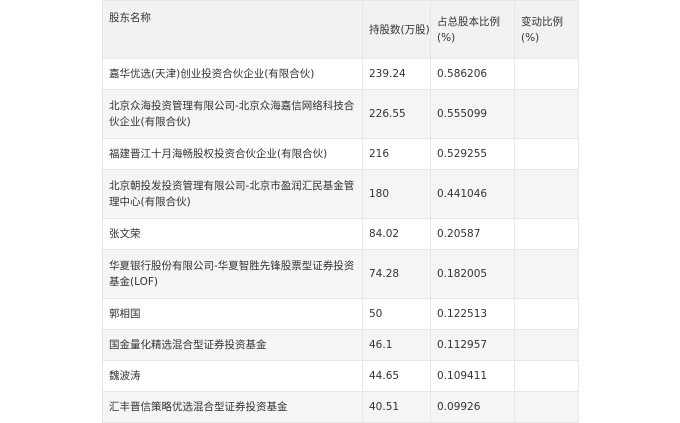  What do you see at coordinates (396, 154) in the screenshot?
I see `shares-held: 216` at bounding box center [396, 154].